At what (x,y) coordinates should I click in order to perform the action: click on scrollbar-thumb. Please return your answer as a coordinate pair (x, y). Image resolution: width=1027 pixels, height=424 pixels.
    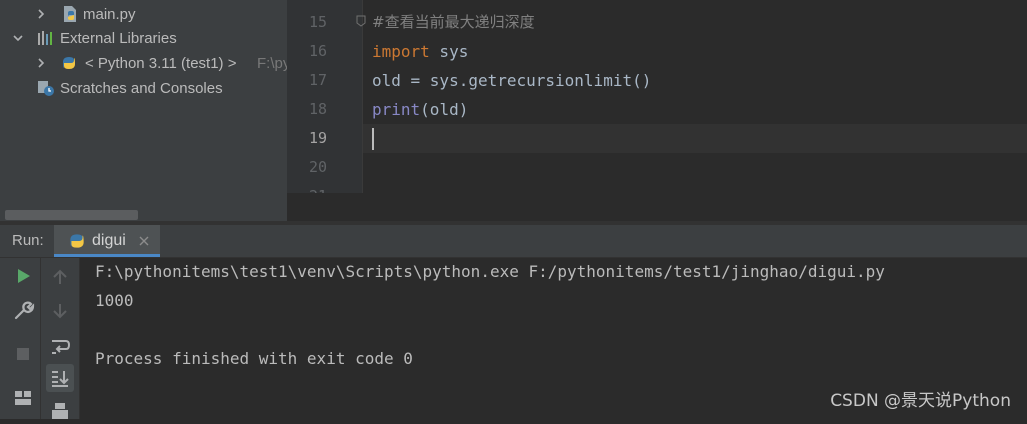
    Looking at the image, I should click on (71, 215).